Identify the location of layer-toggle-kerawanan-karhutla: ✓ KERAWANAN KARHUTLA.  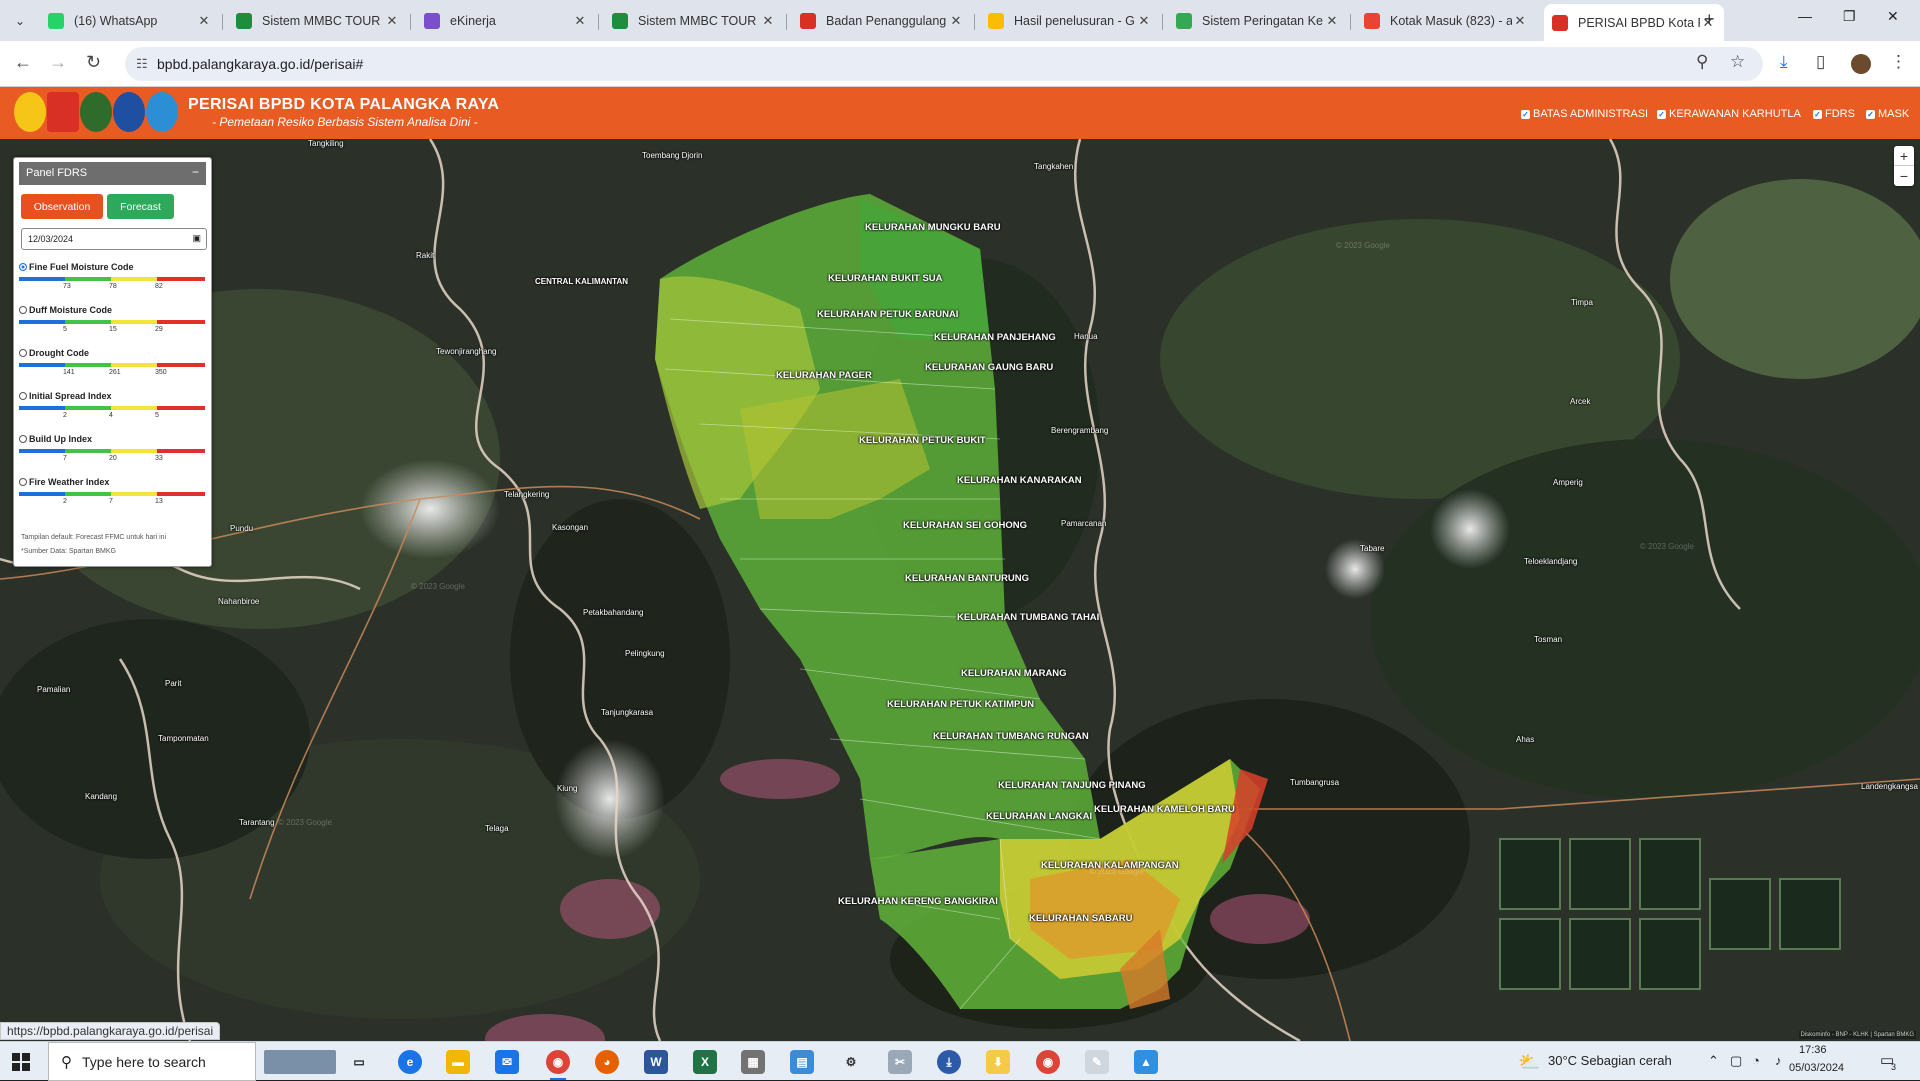
(1729, 114).